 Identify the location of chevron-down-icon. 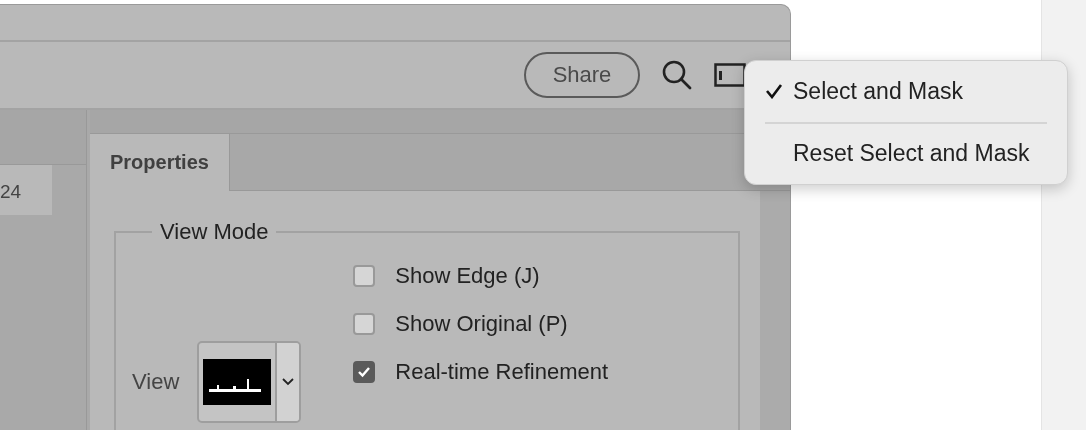
(288, 382).